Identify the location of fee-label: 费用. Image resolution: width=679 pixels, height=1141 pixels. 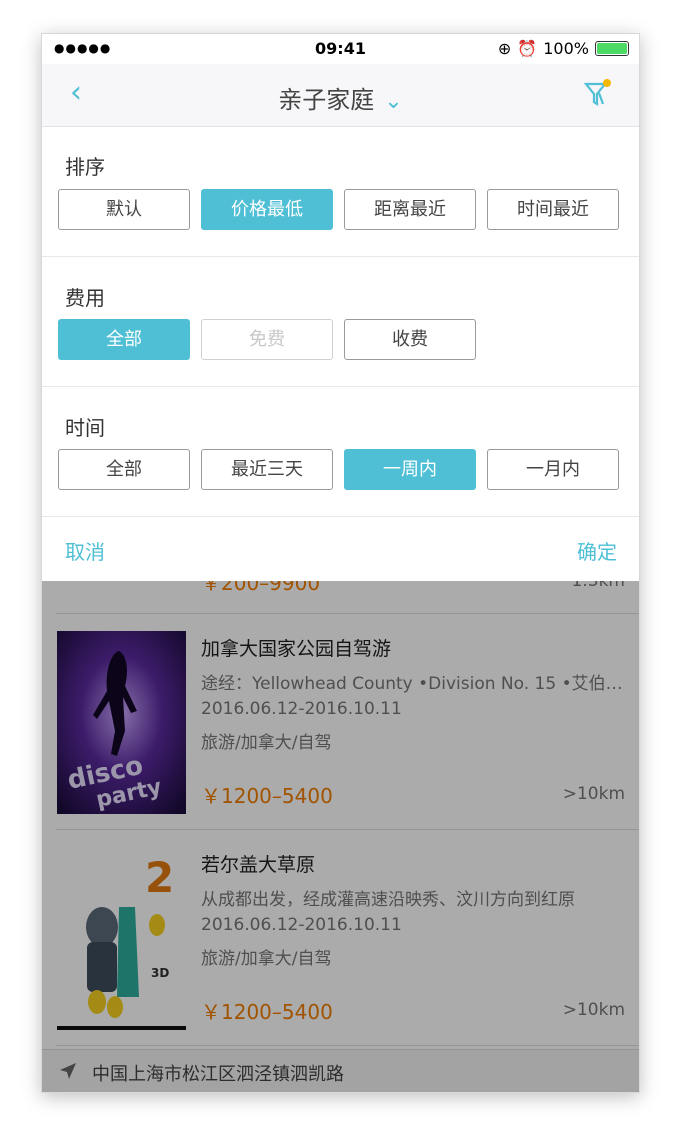
(85, 298).